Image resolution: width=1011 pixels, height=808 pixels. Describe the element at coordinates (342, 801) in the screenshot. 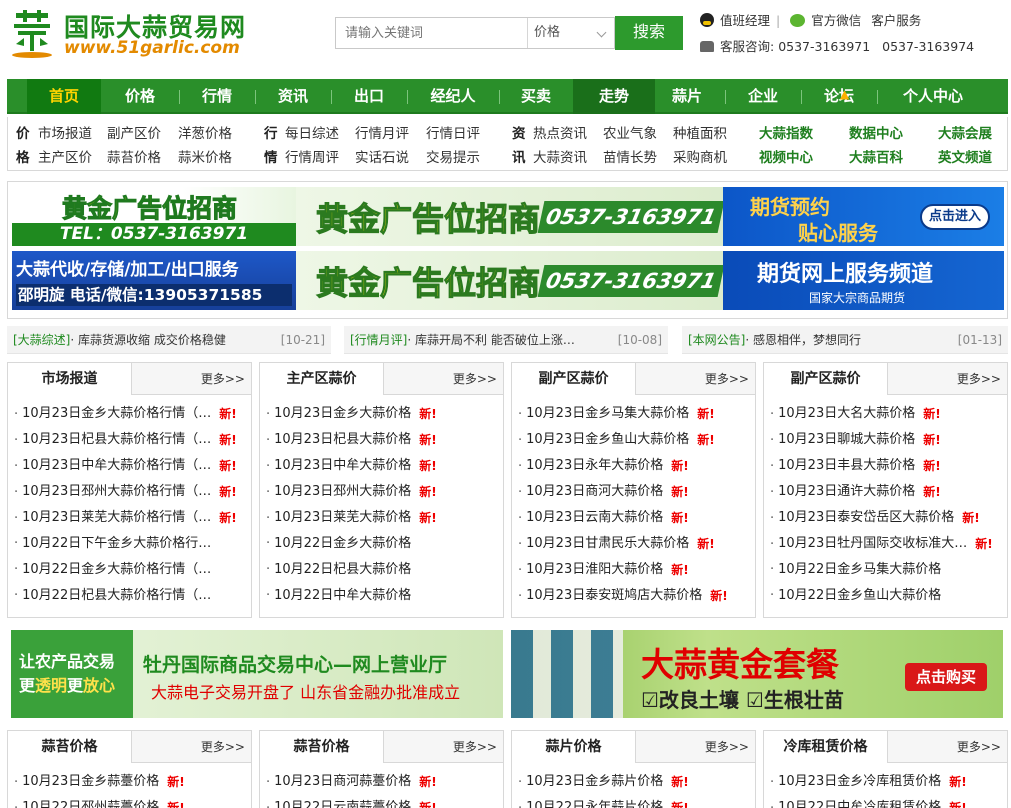

I see `list-item-title: 10月22日云南蒜薹价格` at that location.